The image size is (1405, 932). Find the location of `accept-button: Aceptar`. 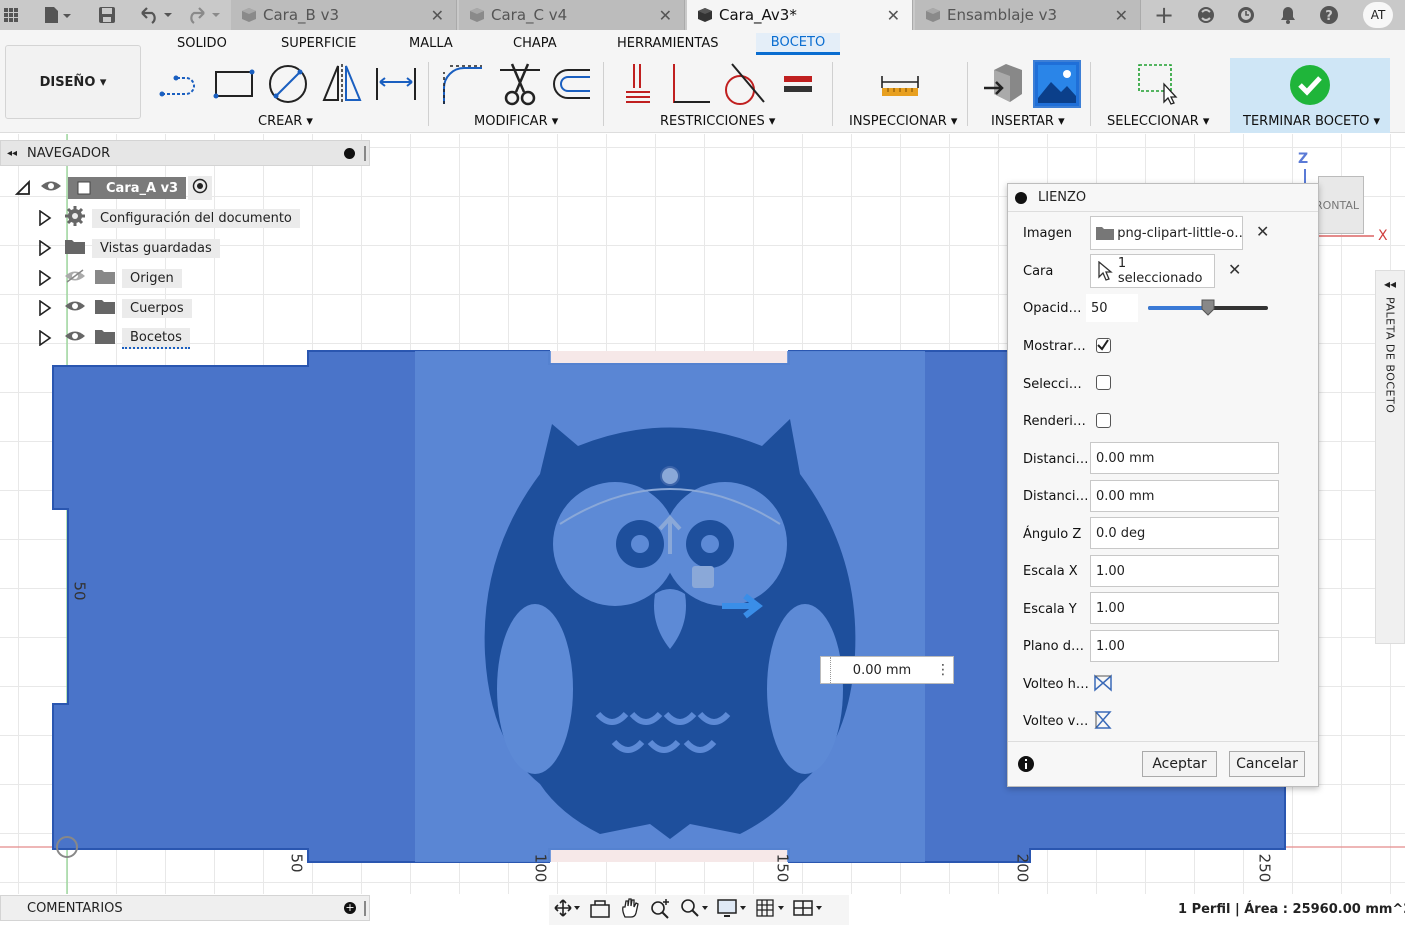

accept-button: Aceptar is located at coordinates (1179, 764).